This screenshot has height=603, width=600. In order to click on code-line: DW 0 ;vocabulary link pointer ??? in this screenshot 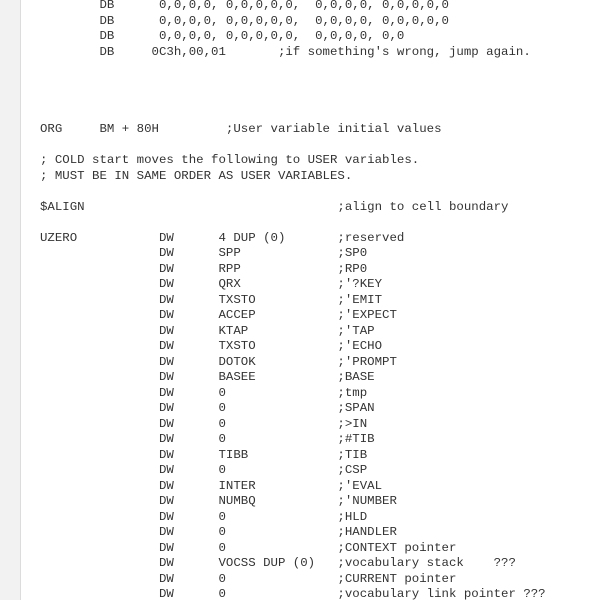, I will do `click(320, 595)`.